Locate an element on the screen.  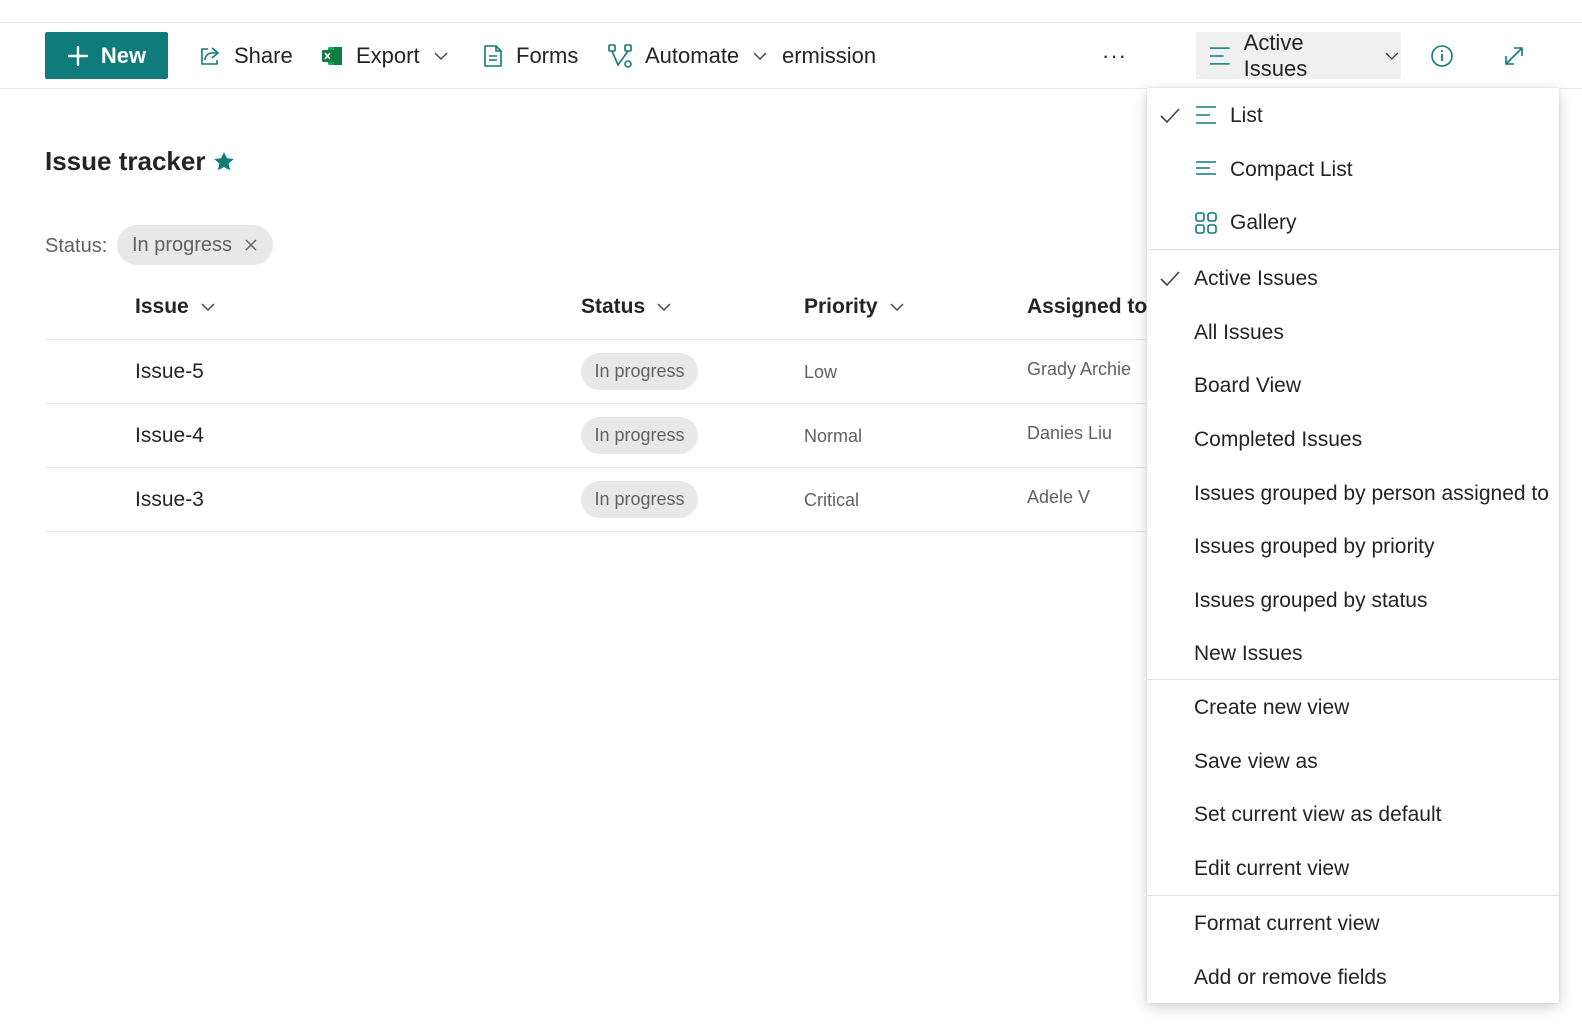
close-icon is located at coordinates (251, 245).